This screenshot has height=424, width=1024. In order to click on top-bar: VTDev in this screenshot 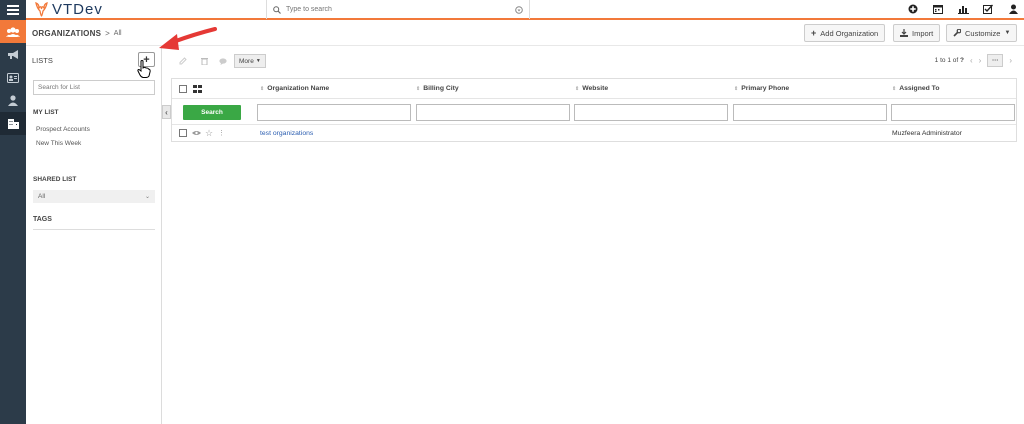, I will do `click(525, 10)`.